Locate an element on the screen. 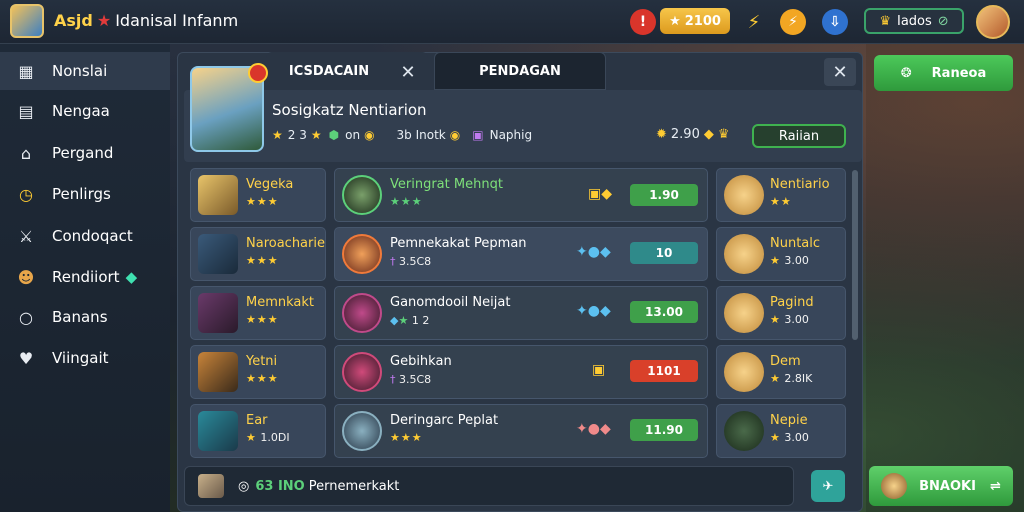 Image resolution: width=1024 pixels, height=512 pixels. sidebar-item-label: Nonslai is located at coordinates (80, 71).